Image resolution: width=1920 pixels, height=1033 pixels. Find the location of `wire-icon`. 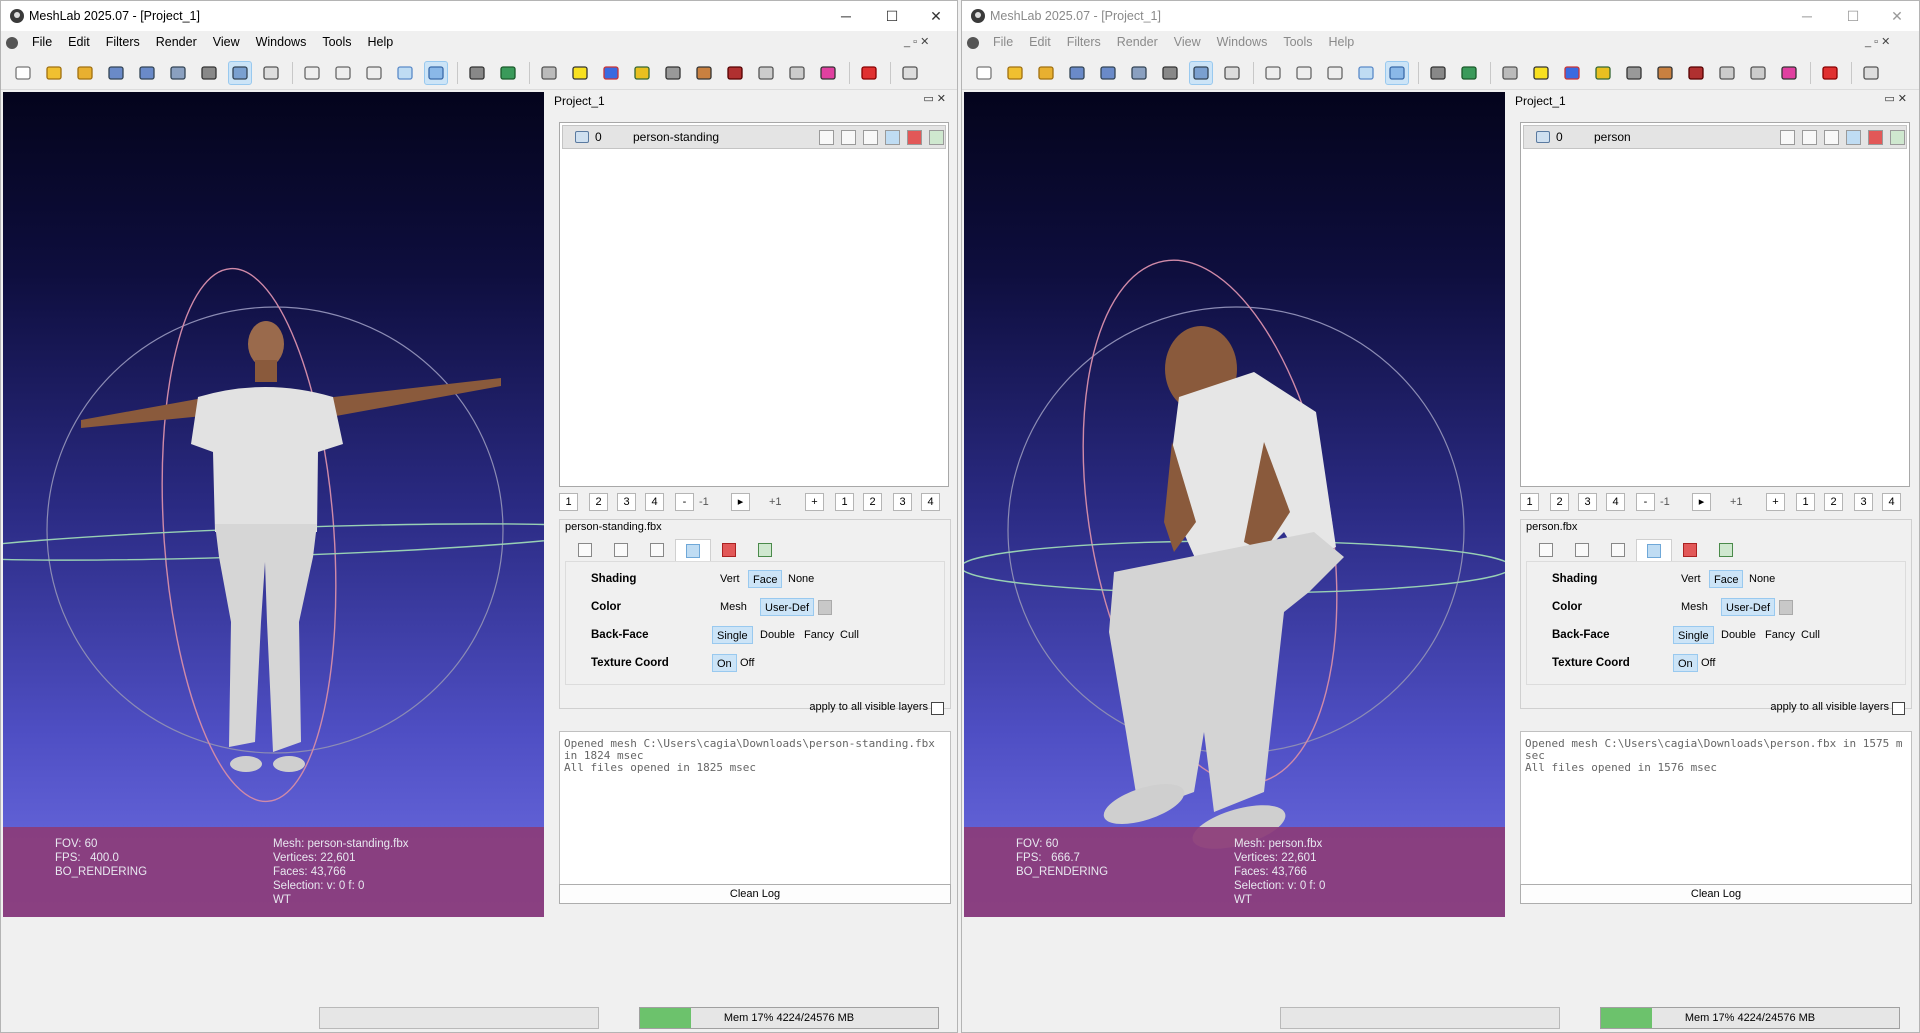

wire-icon is located at coordinates (271, 73).